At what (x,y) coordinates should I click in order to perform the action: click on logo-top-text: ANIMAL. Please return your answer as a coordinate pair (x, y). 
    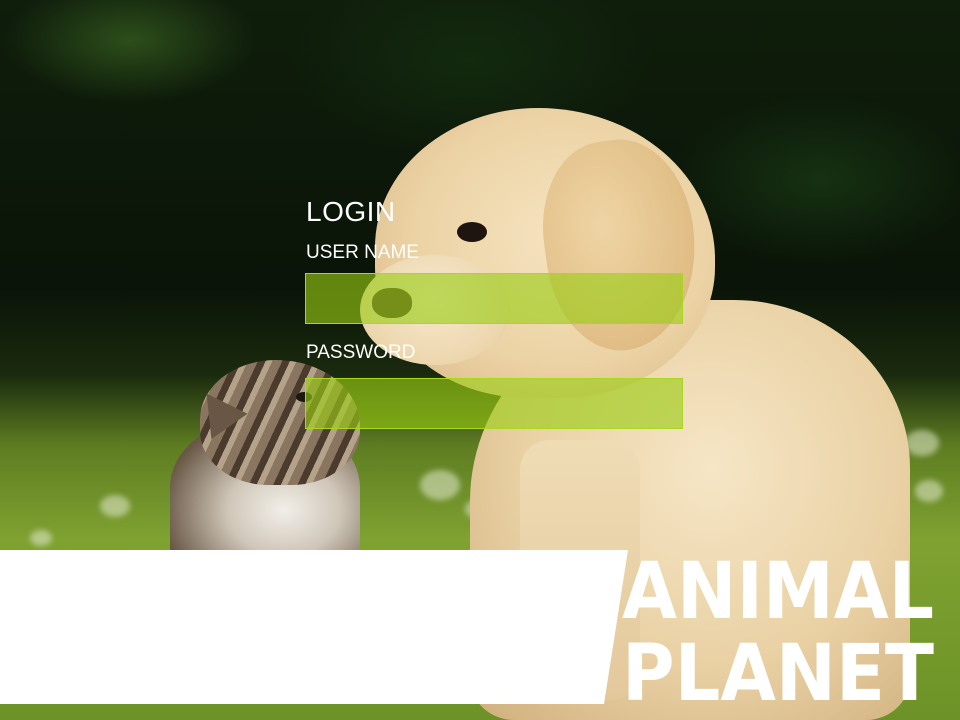
    Looking at the image, I should click on (778, 592).